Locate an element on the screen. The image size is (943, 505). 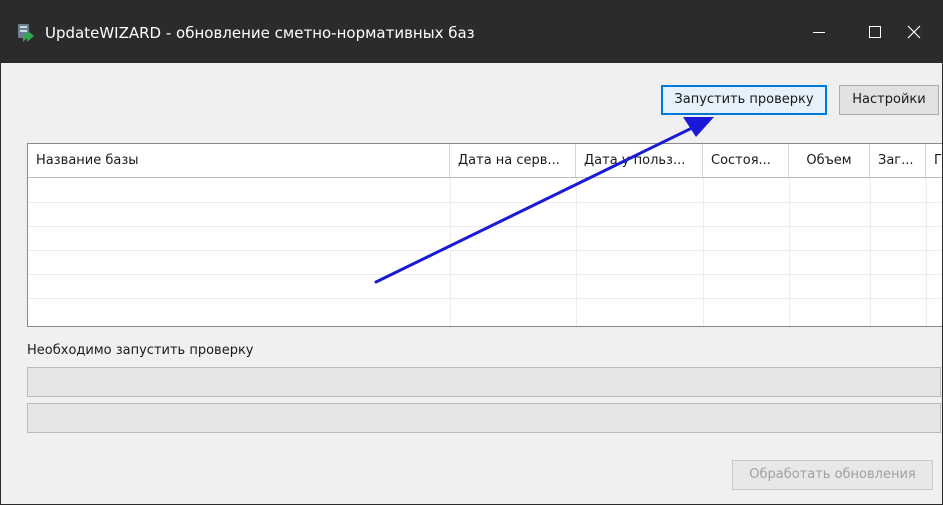
minimize-icon is located at coordinates (819, 32).